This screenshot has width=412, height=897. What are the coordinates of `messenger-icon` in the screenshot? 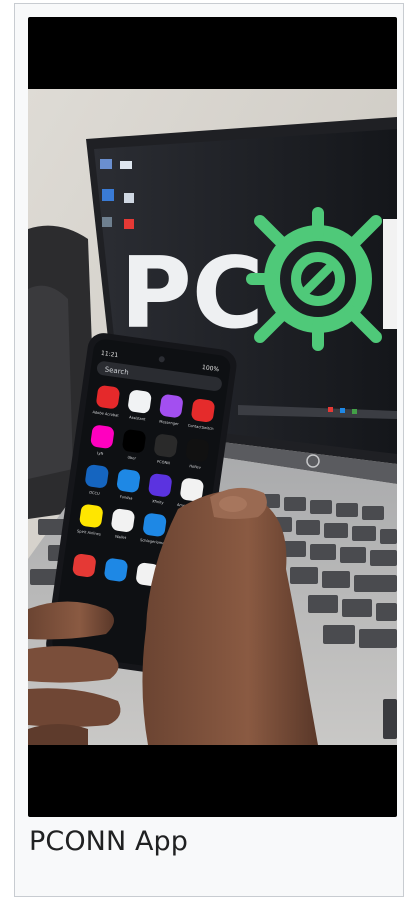 It's located at (171, 406).